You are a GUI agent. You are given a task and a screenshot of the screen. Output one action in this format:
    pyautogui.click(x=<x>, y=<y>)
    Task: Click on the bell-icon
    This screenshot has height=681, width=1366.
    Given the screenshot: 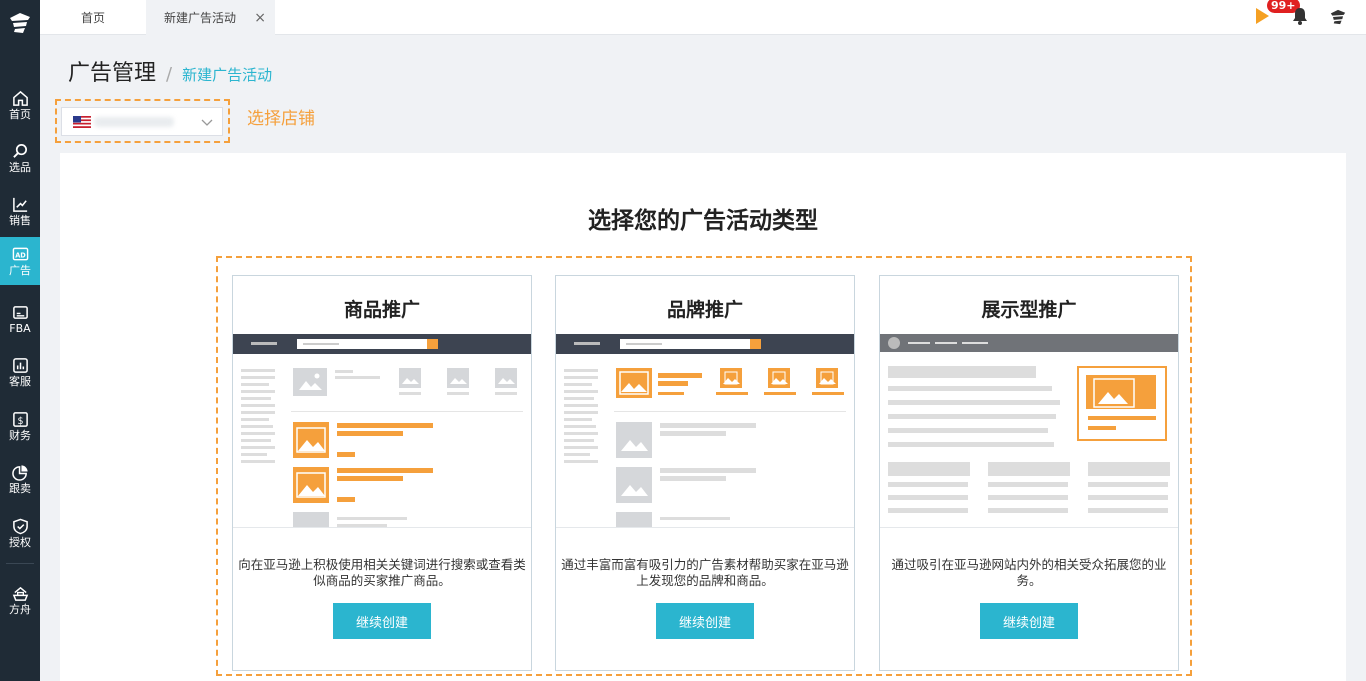 What is the action you would take?
    pyautogui.click(x=1300, y=16)
    